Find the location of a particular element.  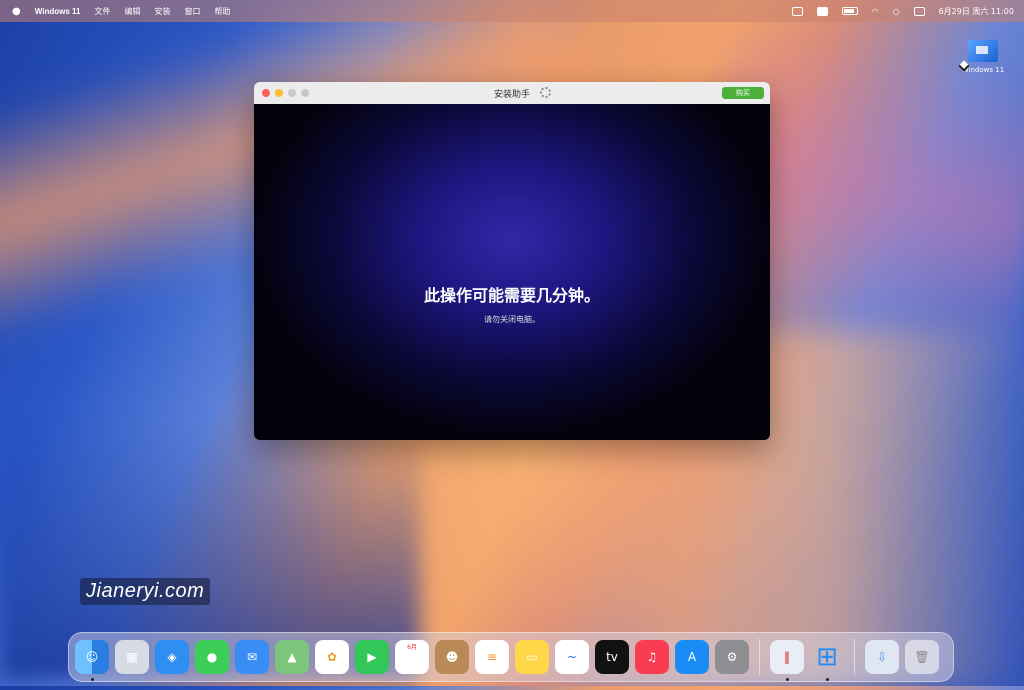

appletv-label: tv is located at coordinates (612, 657).